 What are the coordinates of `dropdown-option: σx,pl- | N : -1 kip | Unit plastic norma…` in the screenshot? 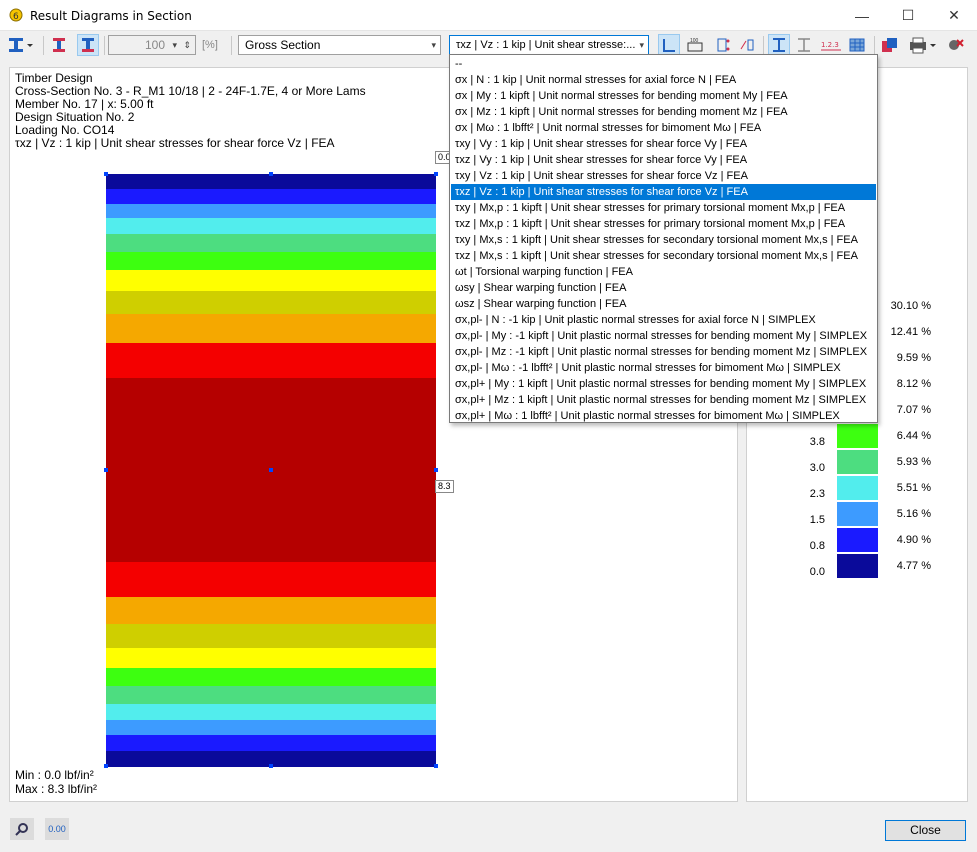 It's located at (663, 320).